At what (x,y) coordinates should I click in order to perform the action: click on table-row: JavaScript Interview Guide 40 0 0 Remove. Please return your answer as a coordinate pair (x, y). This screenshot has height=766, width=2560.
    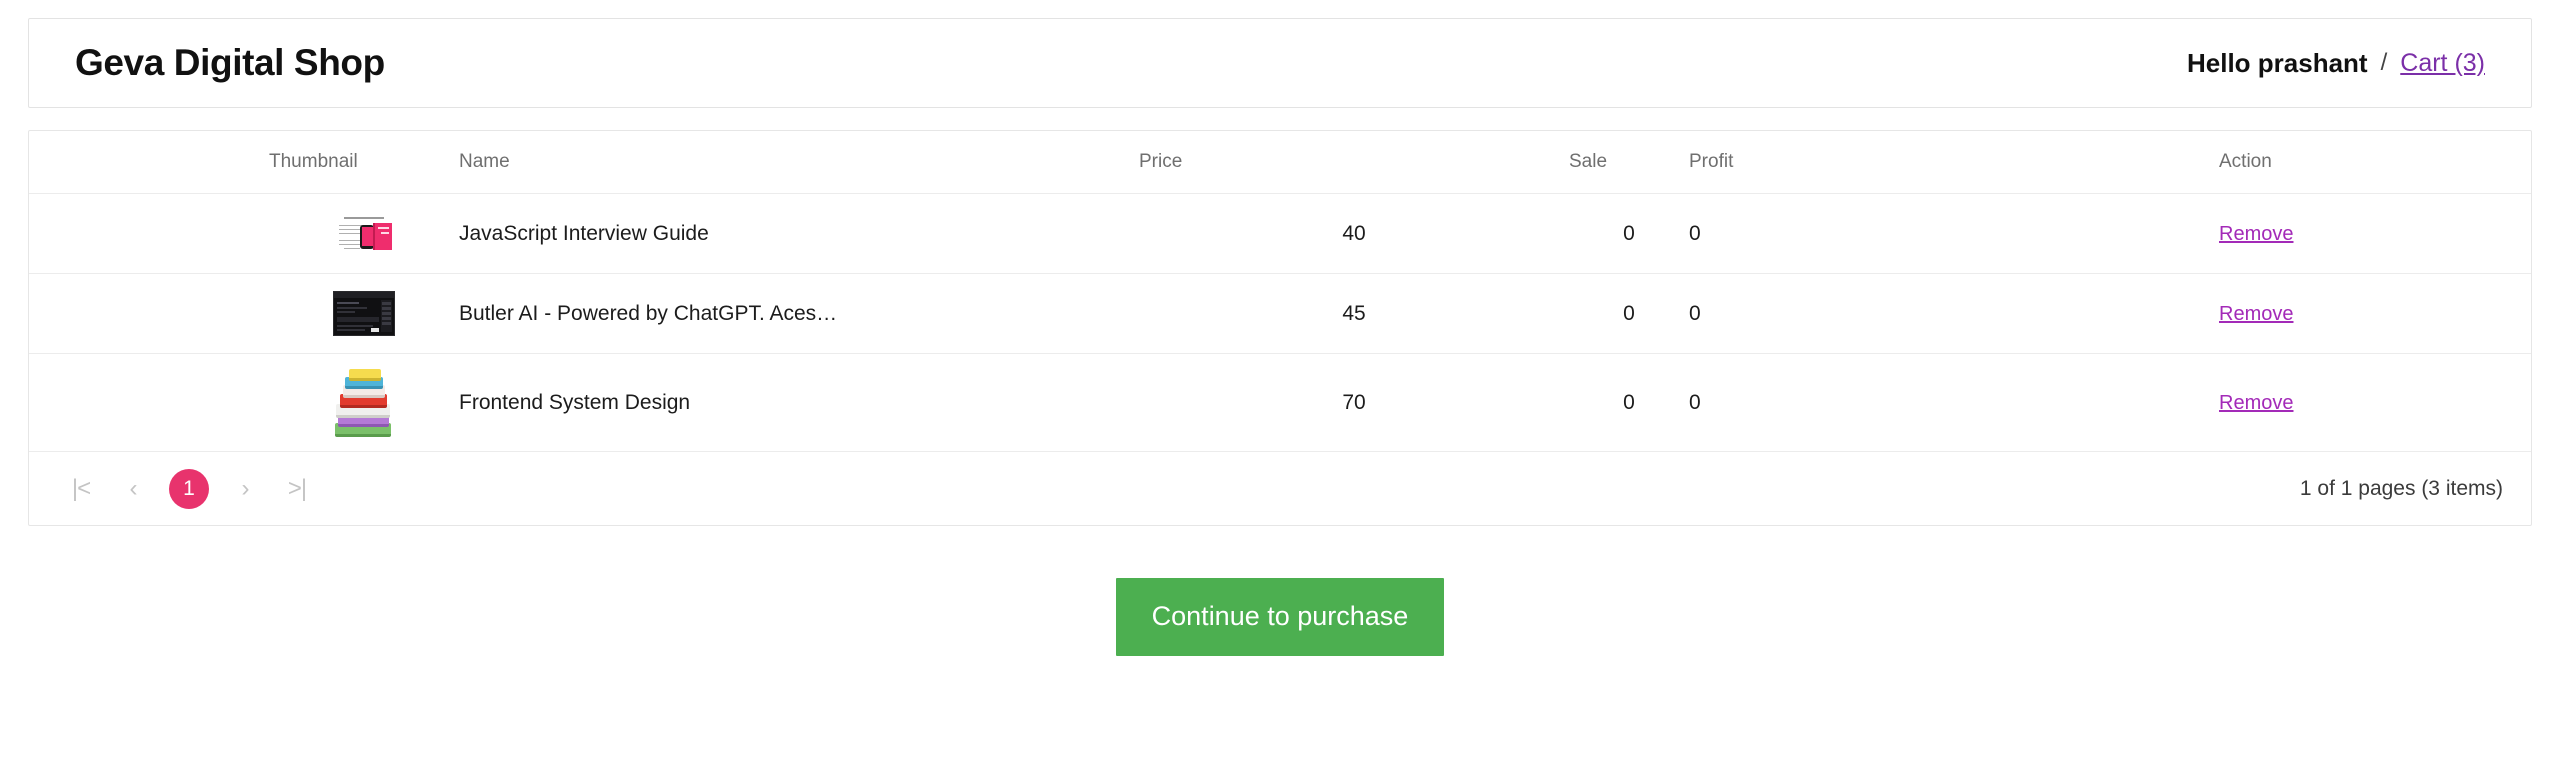
    Looking at the image, I should click on (1280, 233).